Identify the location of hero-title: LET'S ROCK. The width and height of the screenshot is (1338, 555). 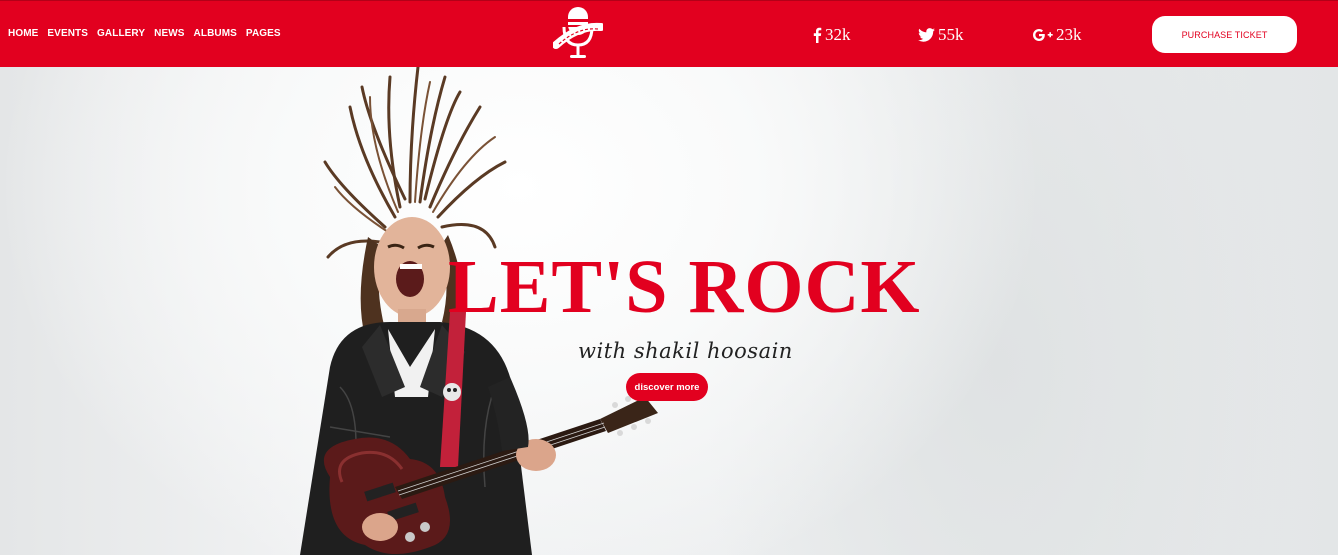
(684, 287).